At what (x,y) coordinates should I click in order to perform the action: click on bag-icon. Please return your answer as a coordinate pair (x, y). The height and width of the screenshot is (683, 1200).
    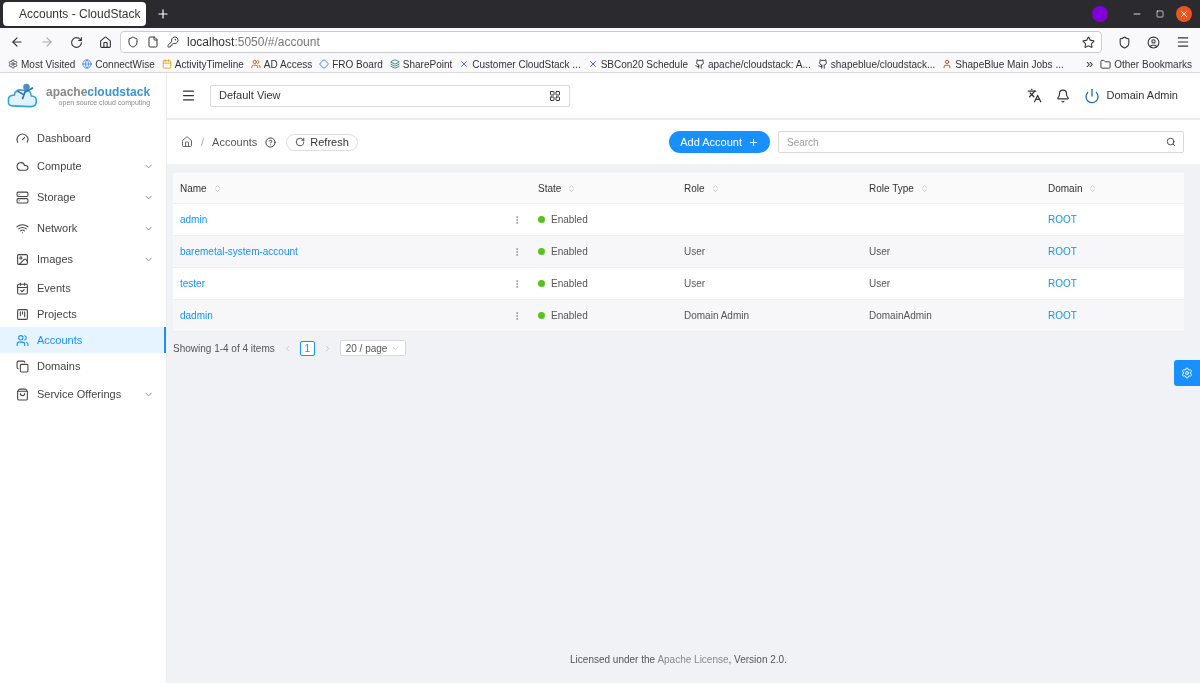
    Looking at the image, I should click on (22, 394).